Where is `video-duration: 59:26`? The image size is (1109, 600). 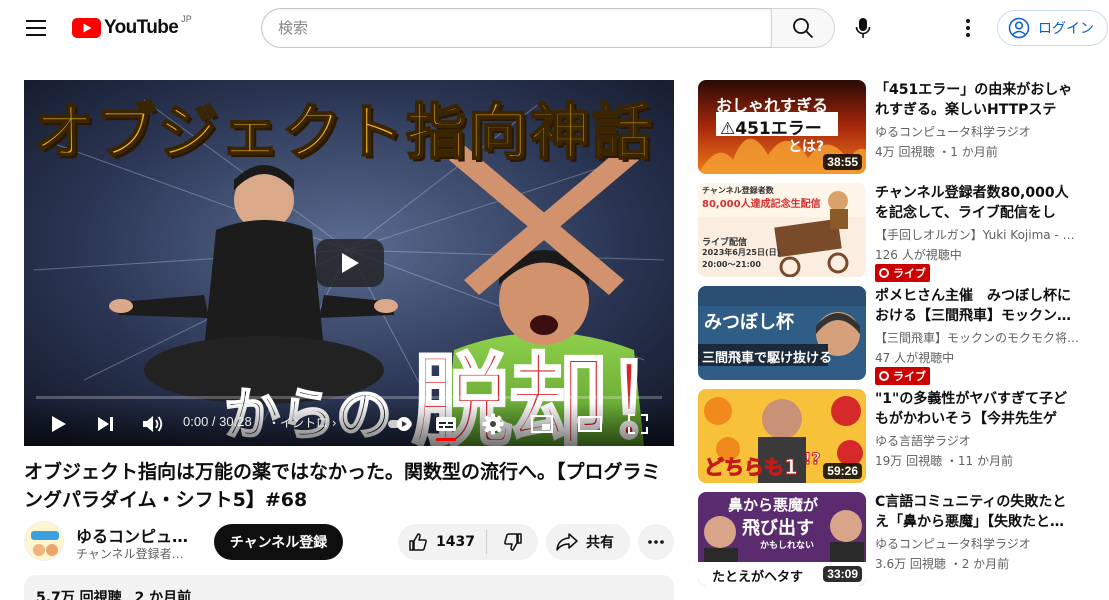
video-duration: 59:26 is located at coordinates (842, 471).